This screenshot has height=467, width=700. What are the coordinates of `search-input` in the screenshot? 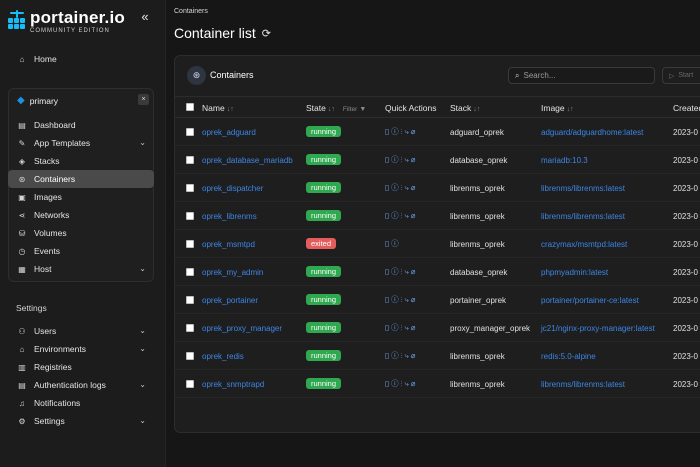 It's located at (583, 75).